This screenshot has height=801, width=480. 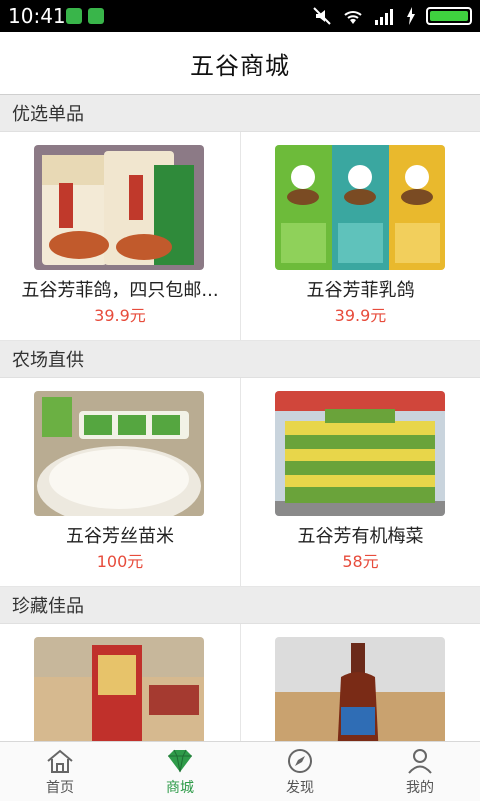 I want to click on product-card: 五谷芳菲乳鸽 39.9元, so click(x=360, y=236).